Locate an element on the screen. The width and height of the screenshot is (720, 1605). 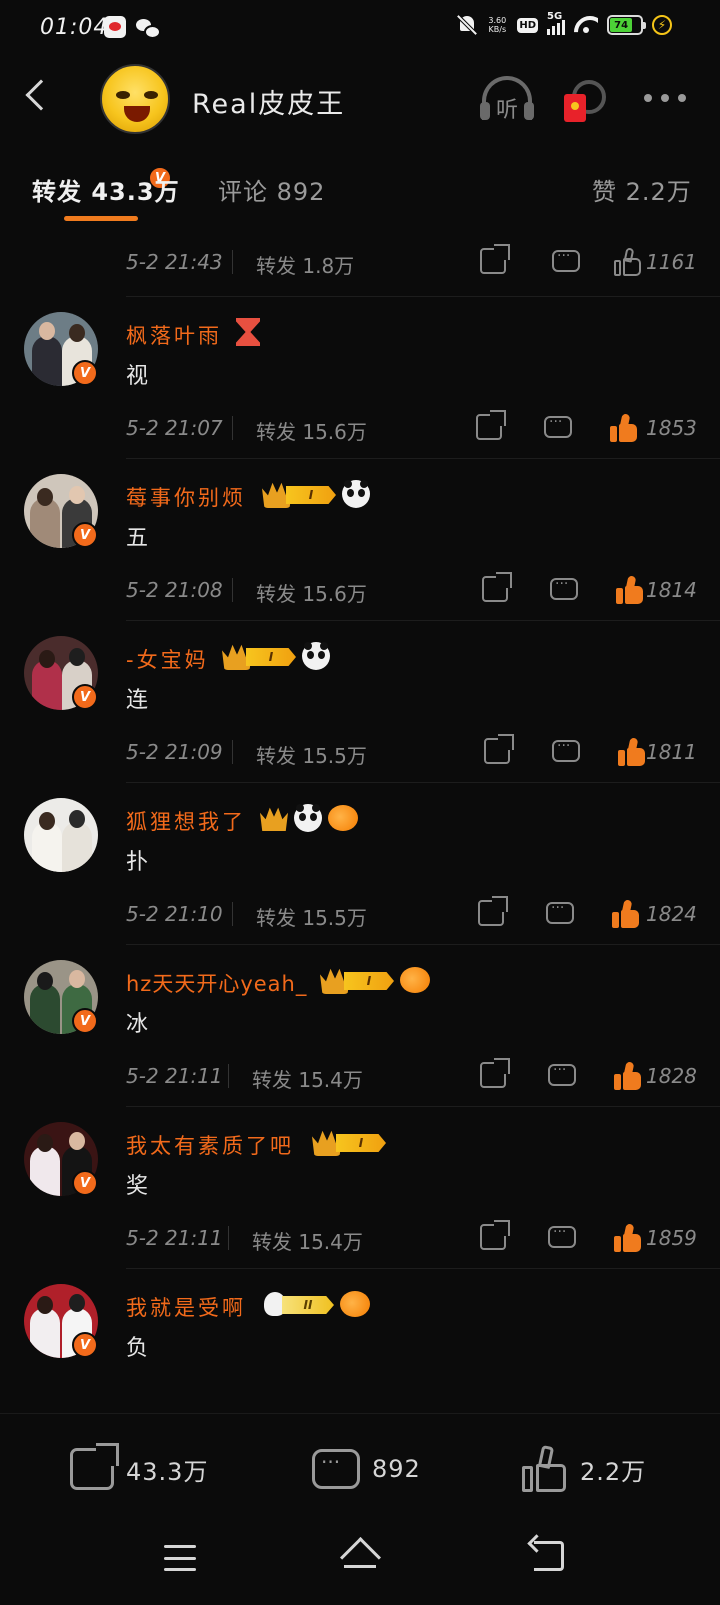
meta-divider is located at coordinates (232, 914).